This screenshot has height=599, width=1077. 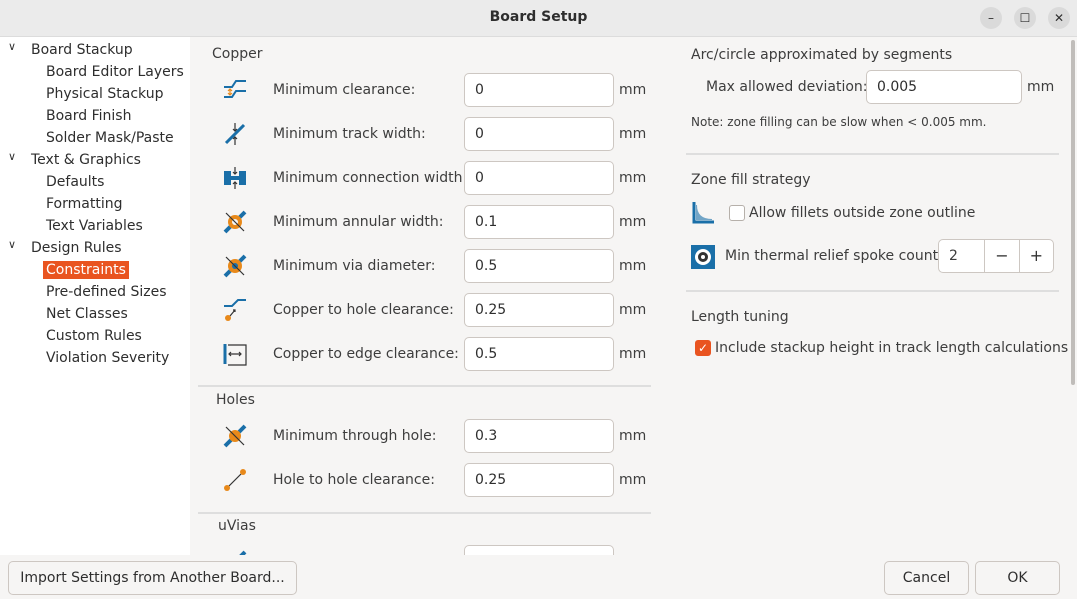 What do you see at coordinates (703, 257) in the screenshot?
I see `thermal-spoke-icon` at bounding box center [703, 257].